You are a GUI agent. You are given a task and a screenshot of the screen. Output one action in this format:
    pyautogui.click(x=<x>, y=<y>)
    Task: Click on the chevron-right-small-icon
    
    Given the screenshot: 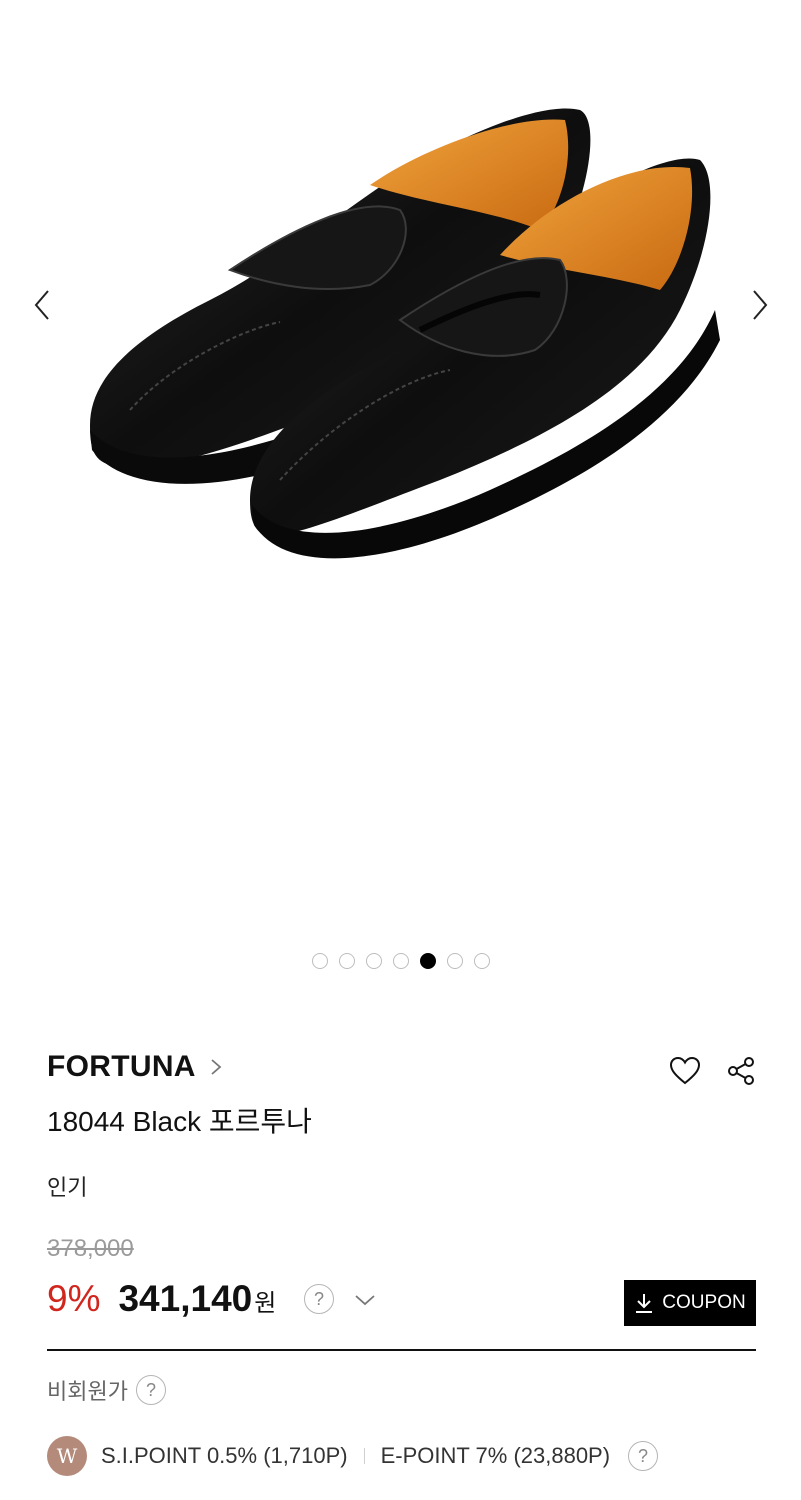 What is the action you would take?
    pyautogui.click(x=216, y=1067)
    